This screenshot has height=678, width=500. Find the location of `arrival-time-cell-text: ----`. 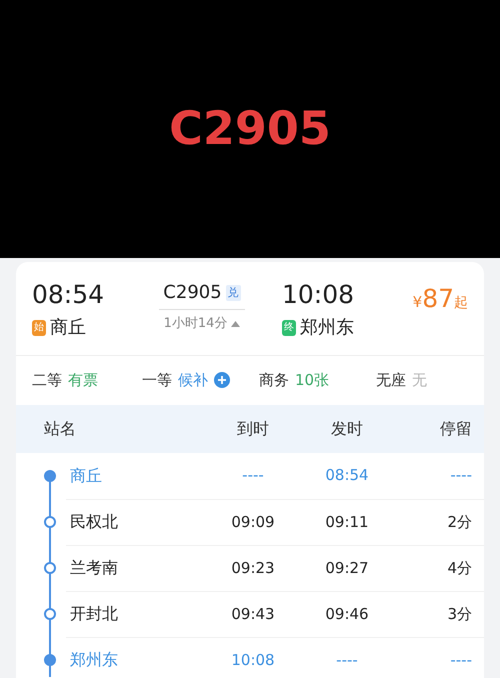

arrival-time-cell-text: ---- is located at coordinates (253, 475).